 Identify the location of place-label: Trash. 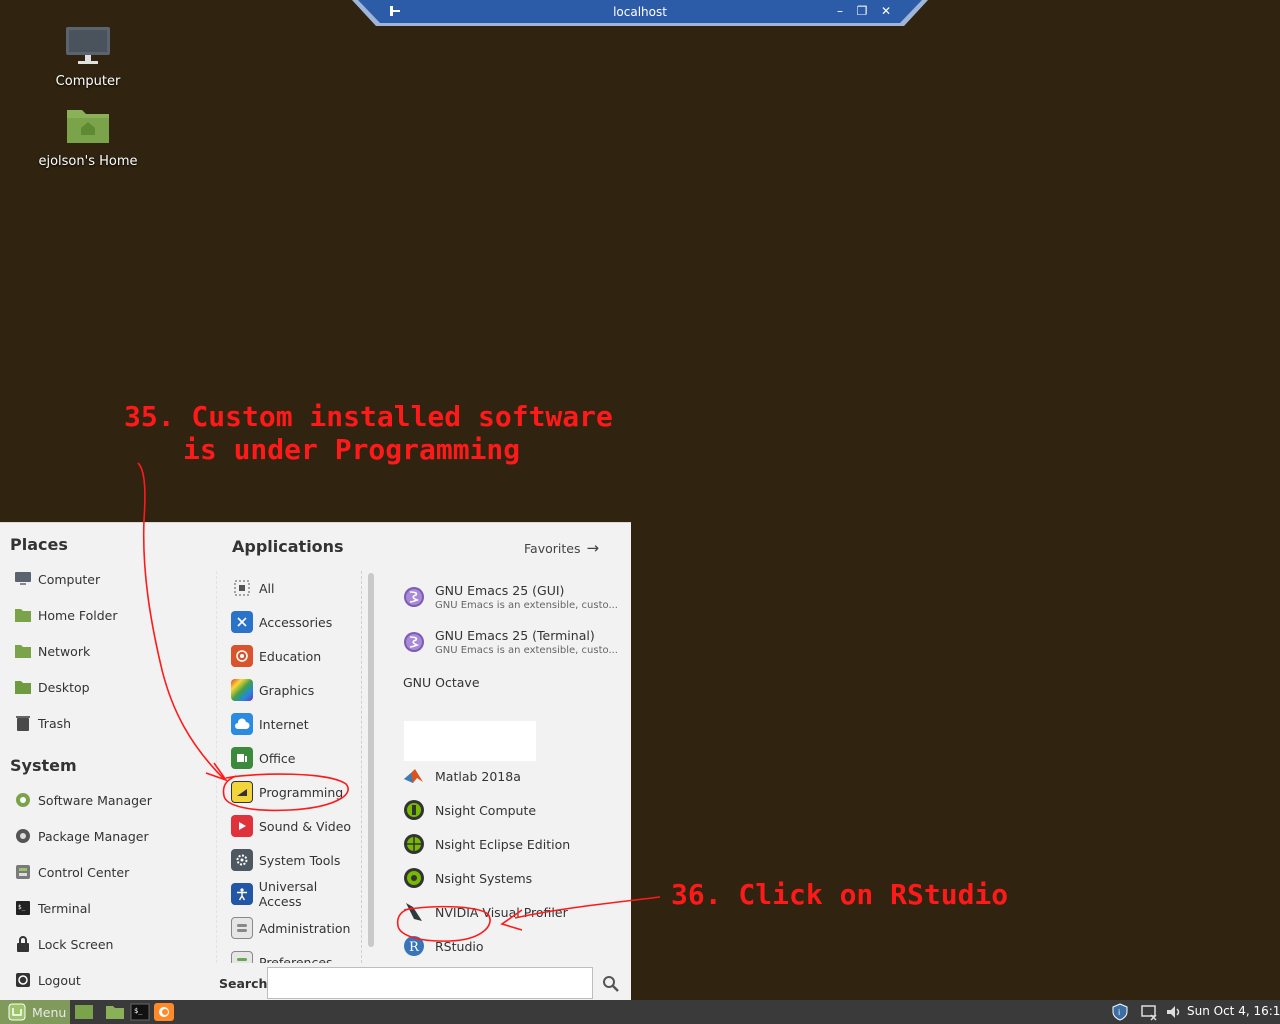
(55, 723).